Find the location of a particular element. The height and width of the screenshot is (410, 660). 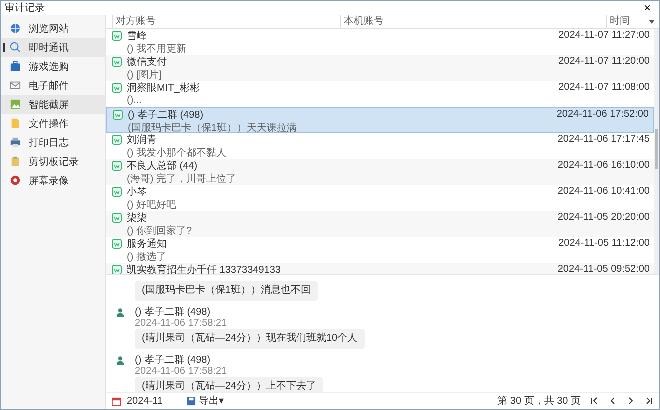

globe-icon is located at coordinates (15, 28).